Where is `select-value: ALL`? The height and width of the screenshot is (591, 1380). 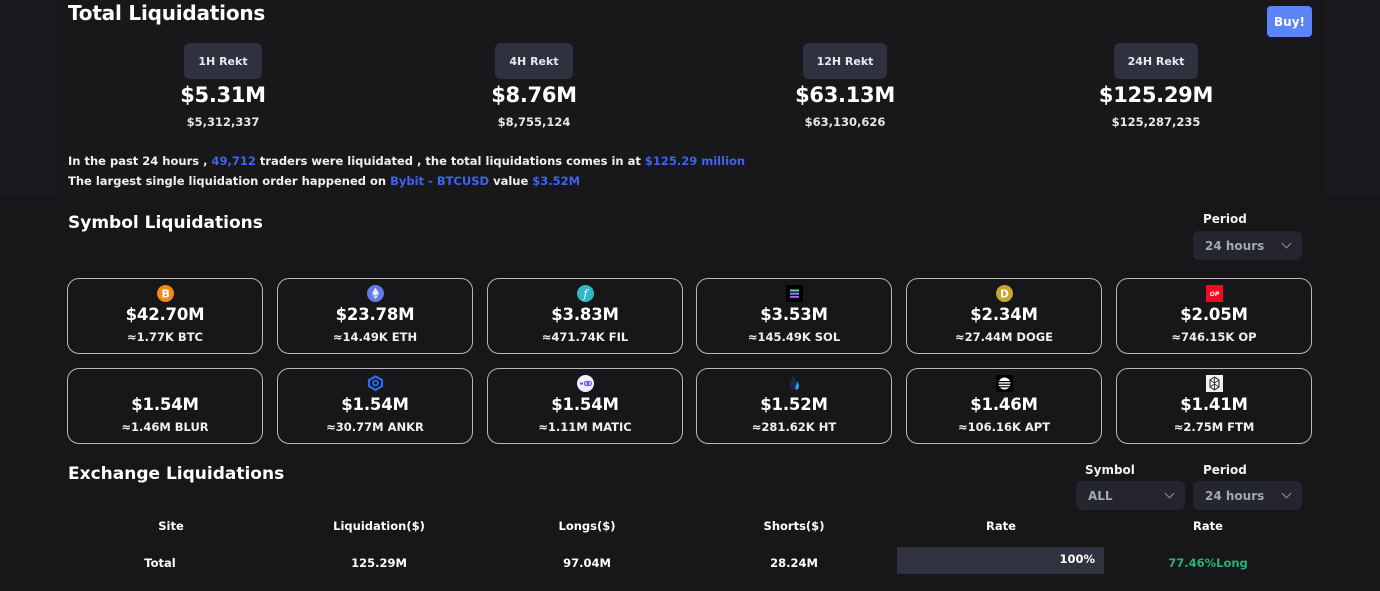
select-value: ALL is located at coordinates (1100, 495).